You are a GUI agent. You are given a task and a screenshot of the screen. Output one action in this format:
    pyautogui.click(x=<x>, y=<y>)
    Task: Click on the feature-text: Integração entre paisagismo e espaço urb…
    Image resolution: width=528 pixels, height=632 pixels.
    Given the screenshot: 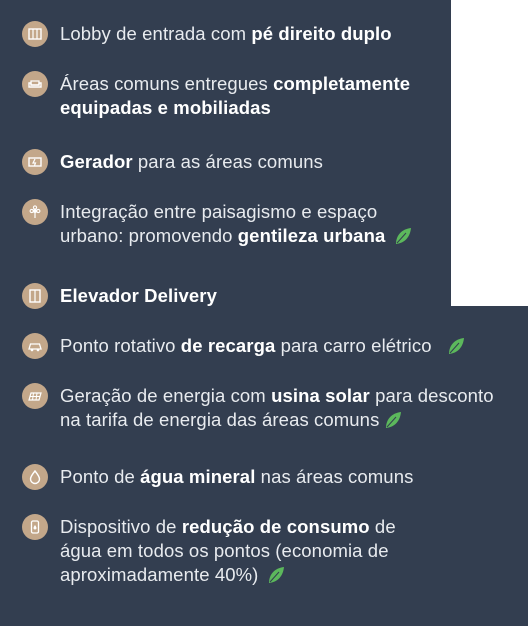 What is the action you would take?
    pyautogui.click(x=241, y=224)
    